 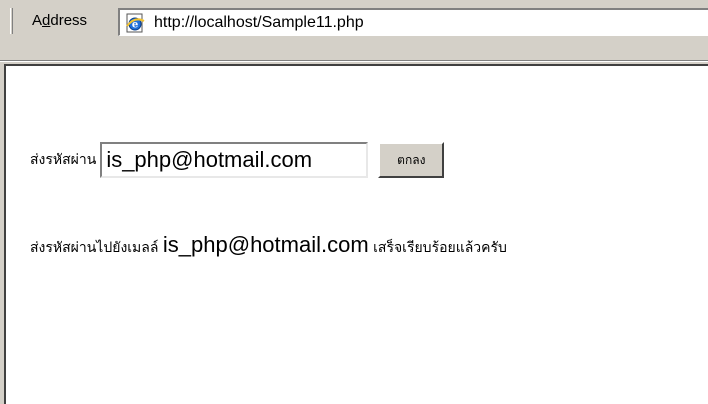 What do you see at coordinates (259, 23) in the screenshot?
I see `address-url: http://localhost/Sample11.php` at bounding box center [259, 23].